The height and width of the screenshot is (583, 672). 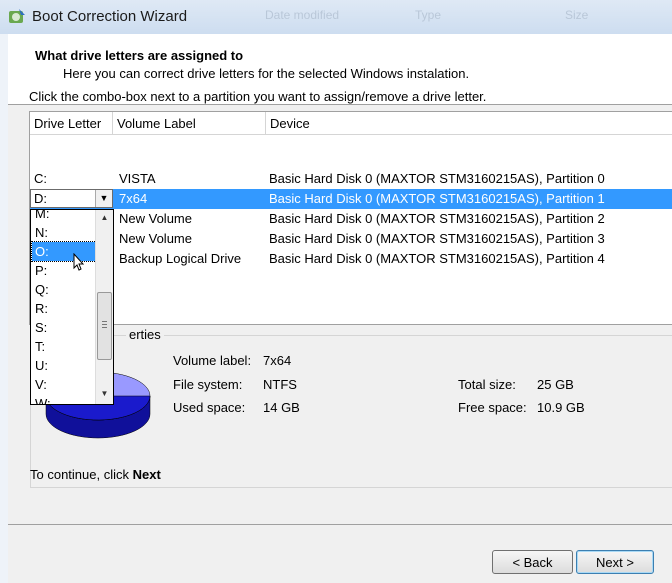 I want to click on combo-value: D:, so click(x=40, y=198).